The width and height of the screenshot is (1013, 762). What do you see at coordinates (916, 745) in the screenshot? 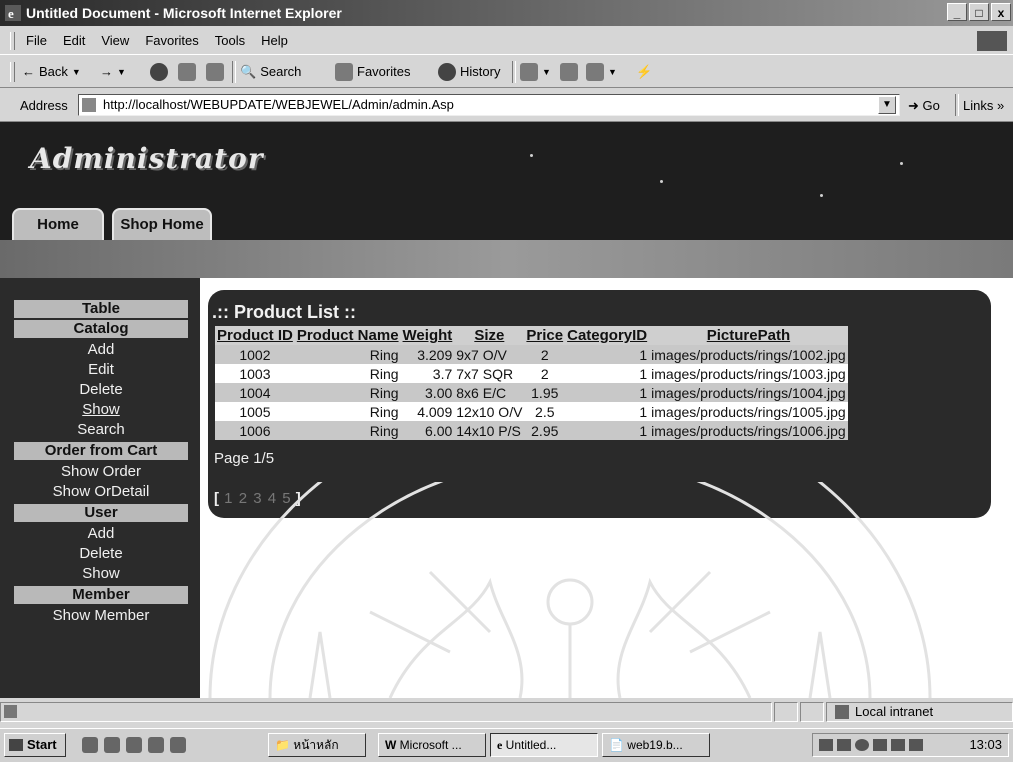
I see `display-icon` at bounding box center [916, 745].